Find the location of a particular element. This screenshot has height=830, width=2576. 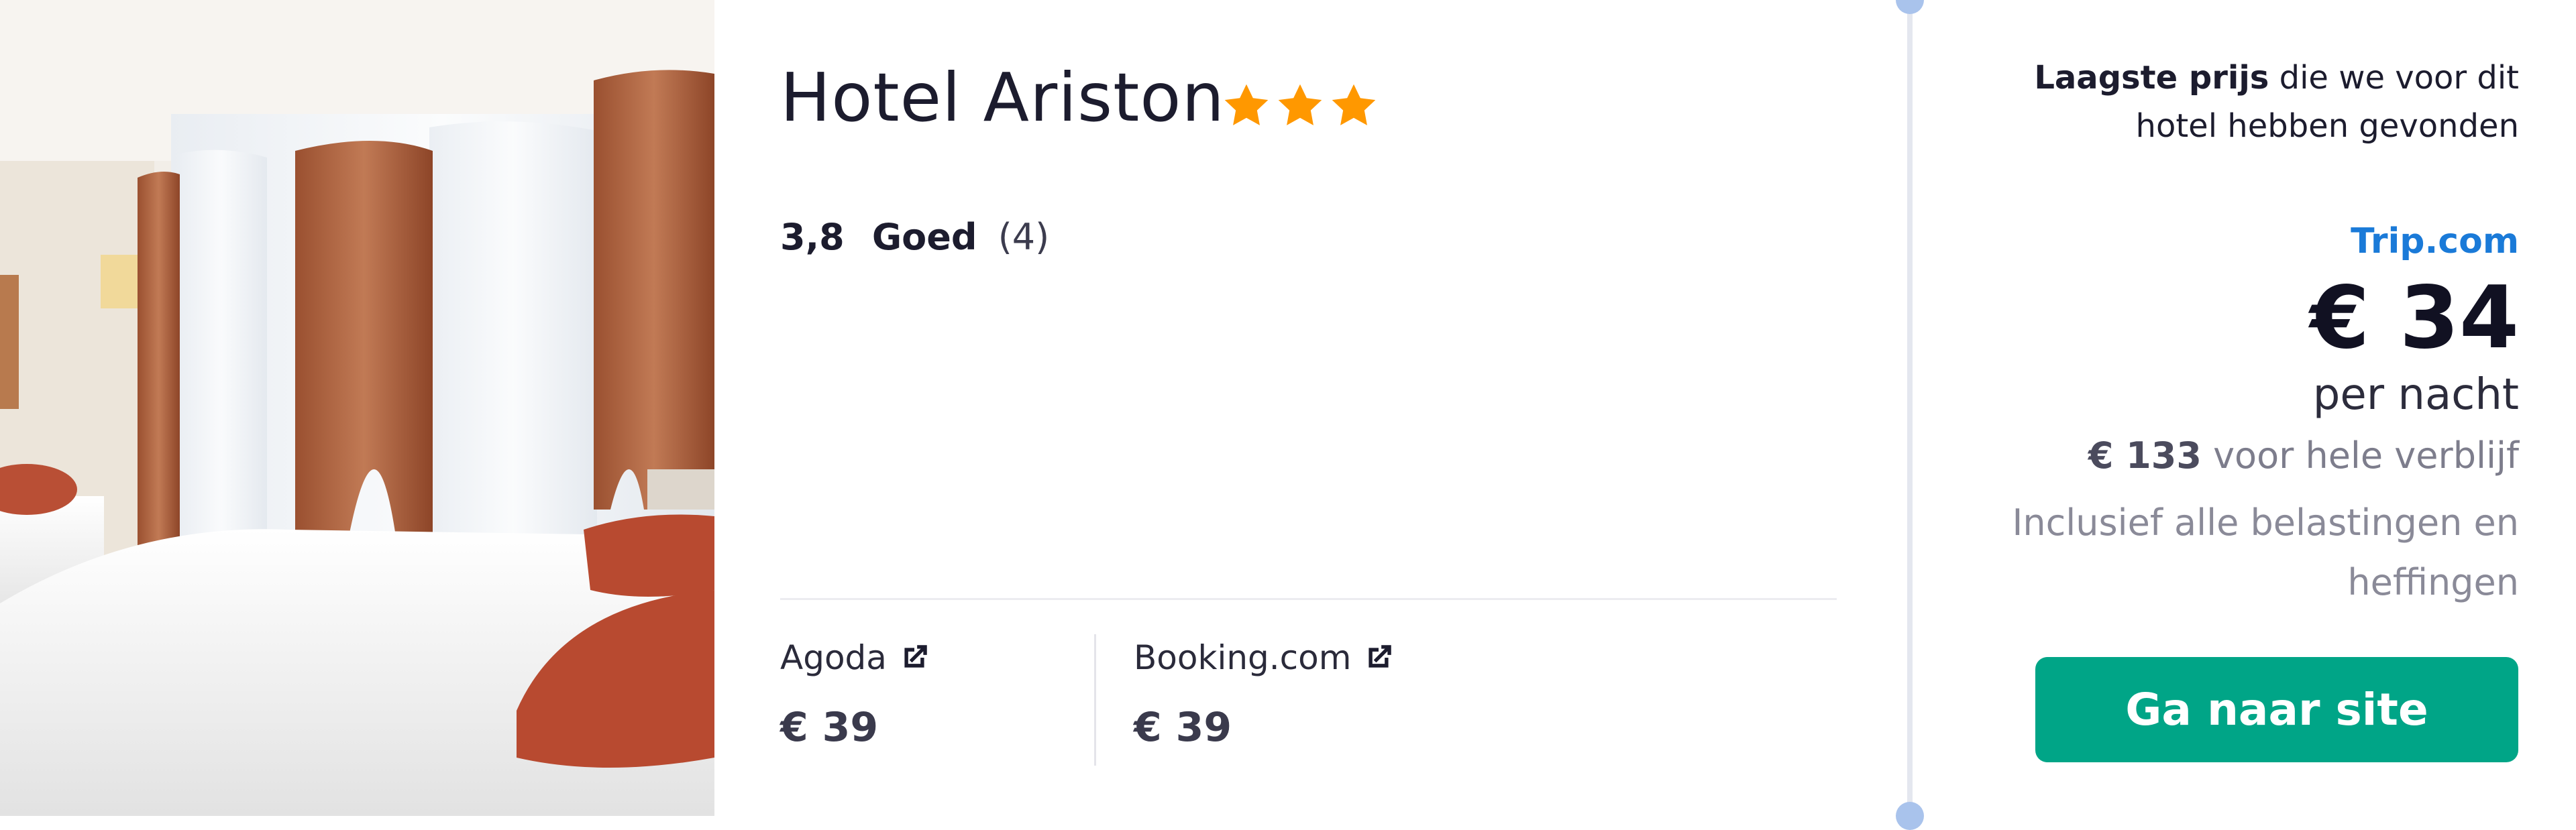

provider-offer-agoda: Agoda € 39 is located at coordinates (855, 694).